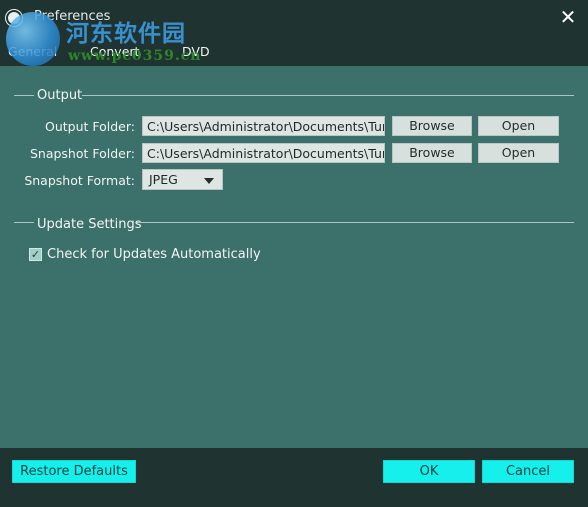 Image resolution: width=588 pixels, height=507 pixels. Describe the element at coordinates (89, 126) in the screenshot. I see `output-folder-label: Output Folder:` at that location.